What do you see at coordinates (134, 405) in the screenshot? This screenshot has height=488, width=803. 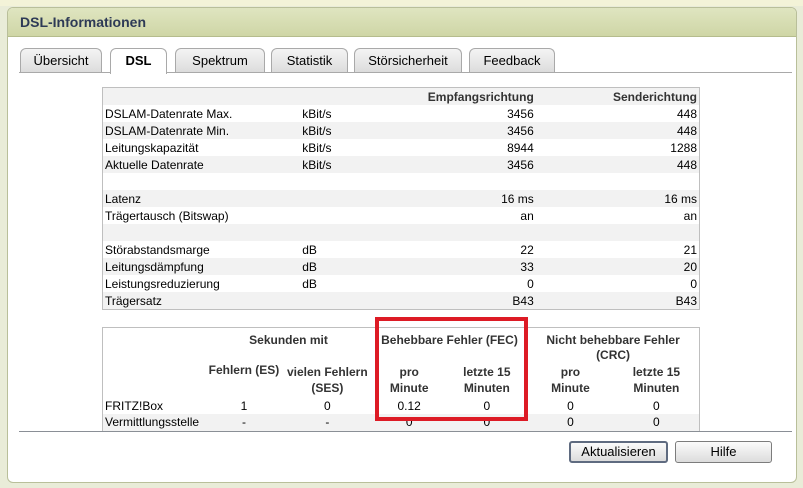 I see `row-label: FRITZ!Box` at bounding box center [134, 405].